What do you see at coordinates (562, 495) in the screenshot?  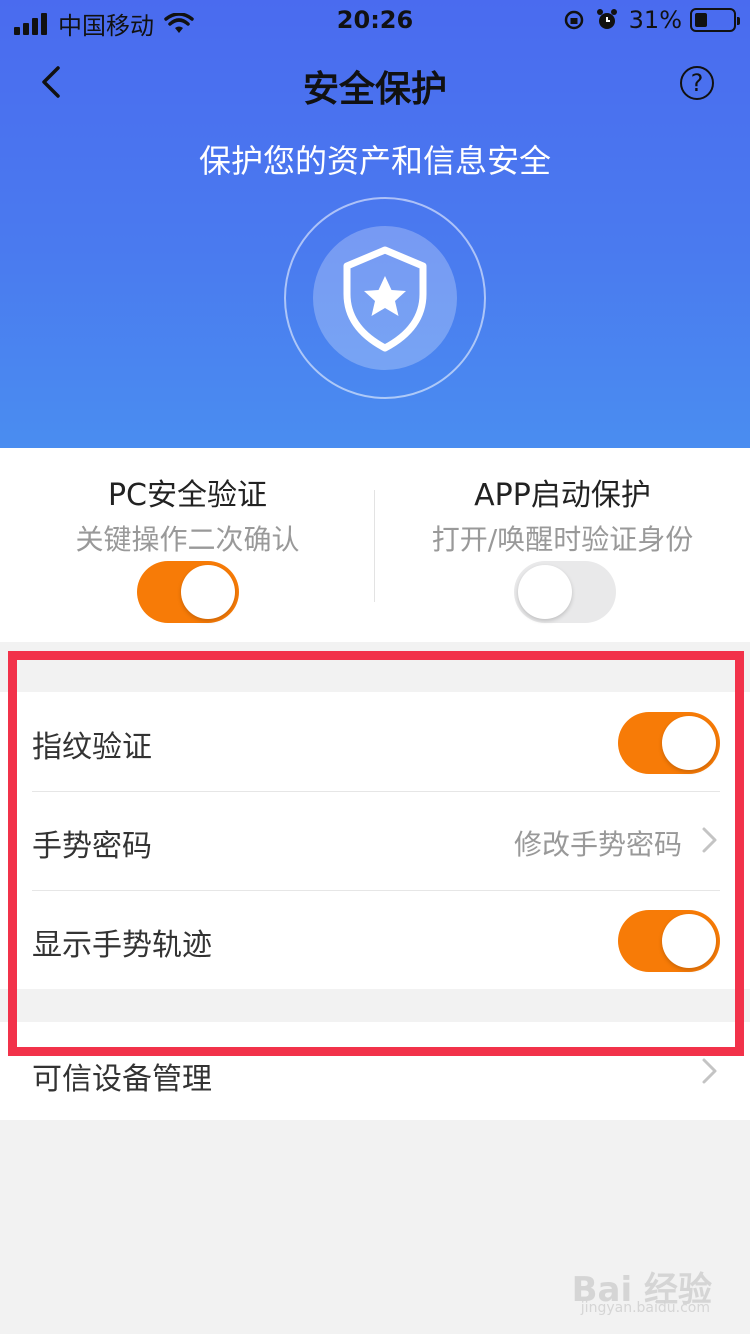 I see `app-launch-title: APP启动保护` at bounding box center [562, 495].